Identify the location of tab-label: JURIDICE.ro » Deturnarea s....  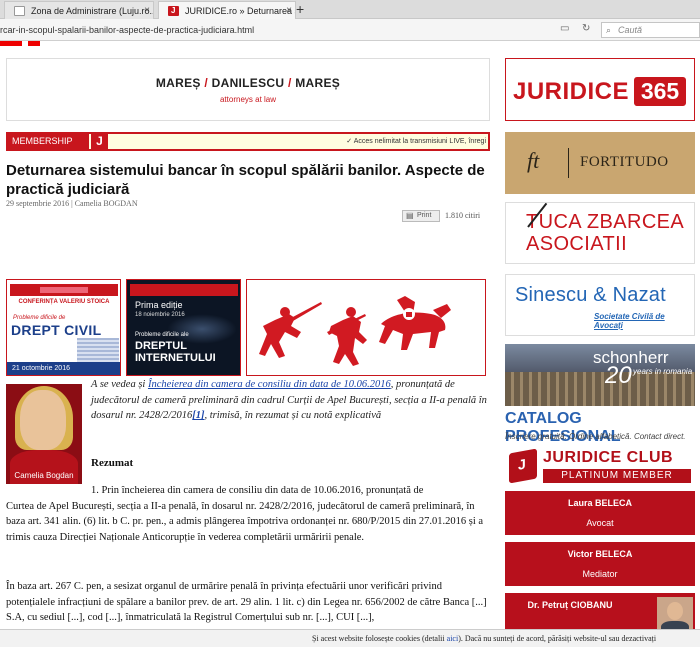
(240, 11).